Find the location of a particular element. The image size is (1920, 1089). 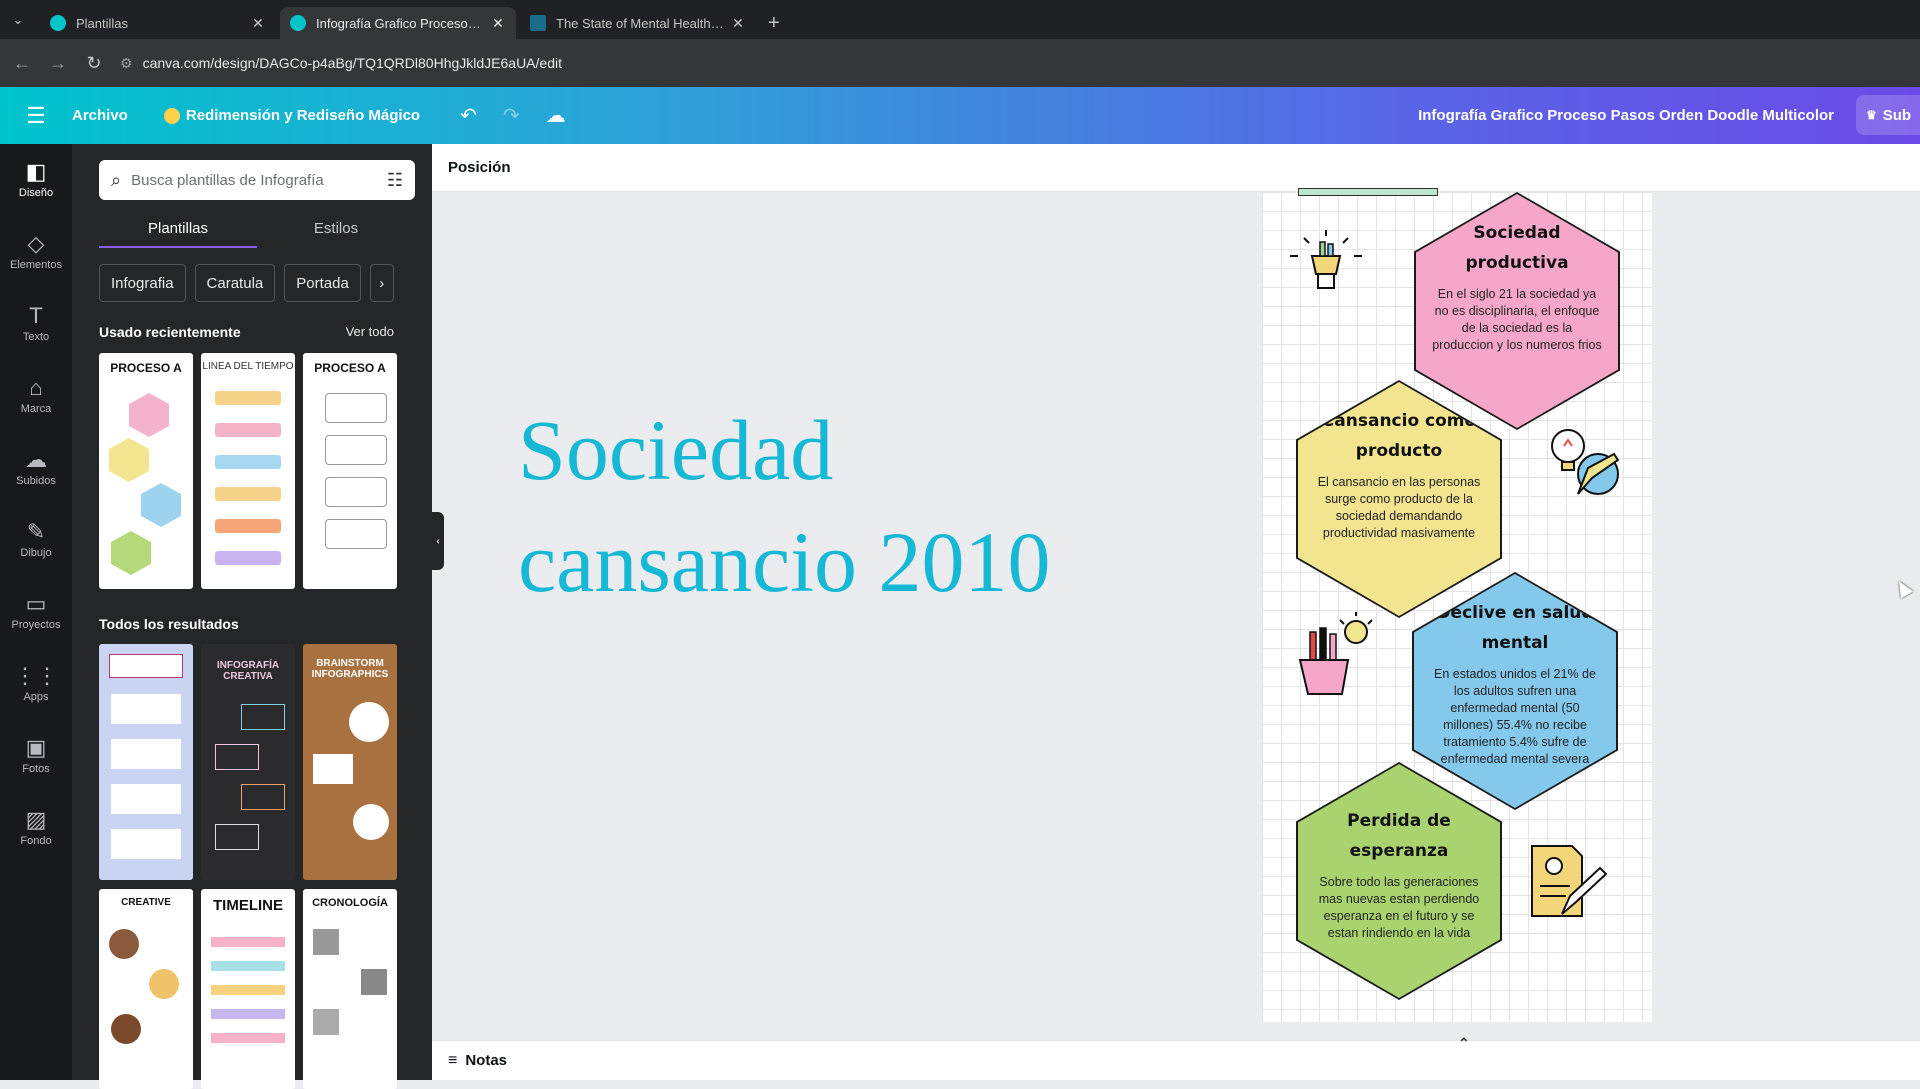

all-results-heading: Todos los resultados is located at coordinates (169, 624).